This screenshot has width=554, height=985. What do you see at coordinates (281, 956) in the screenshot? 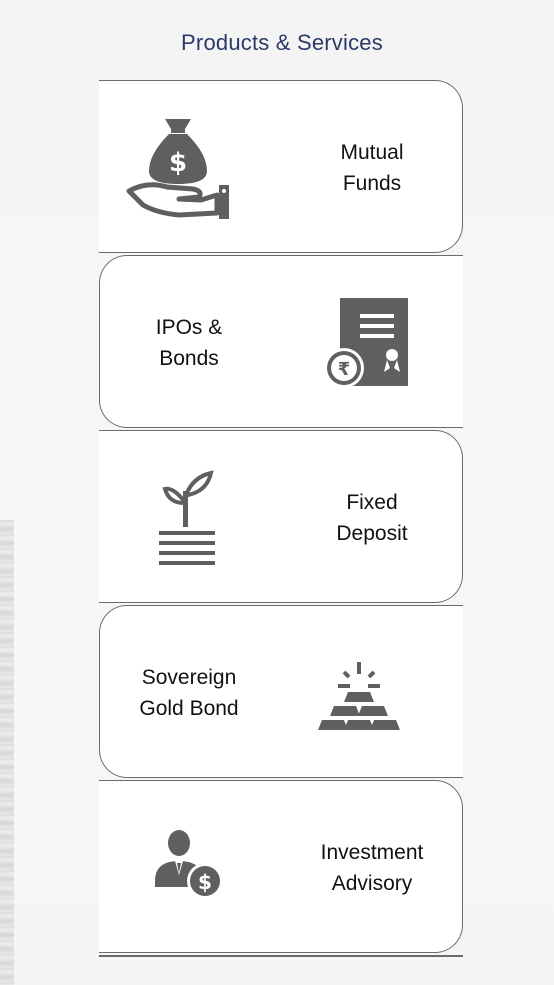
I see `divider` at bounding box center [281, 956].